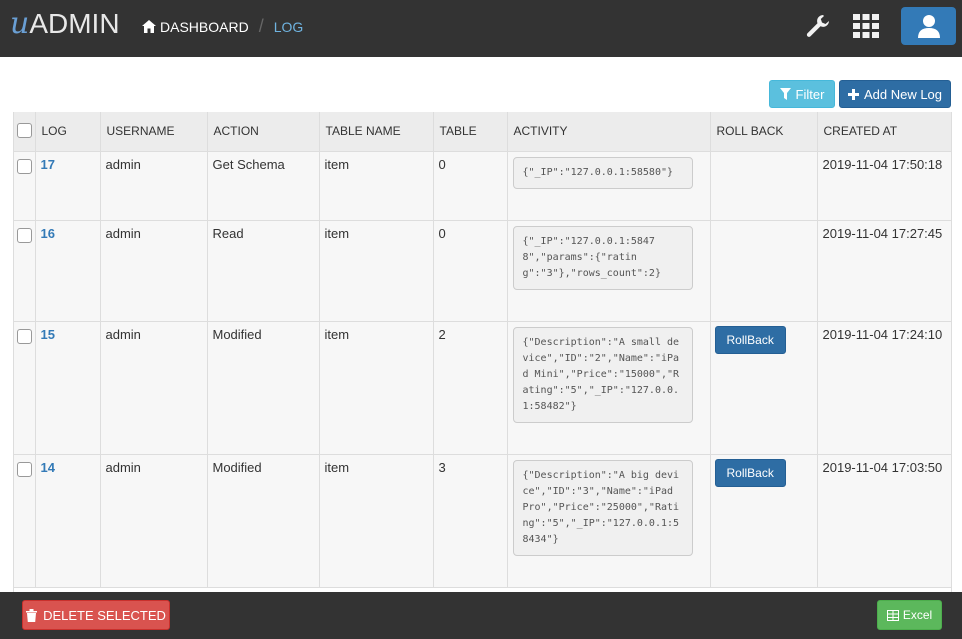  I want to click on breadcrumb-dashboard-link: DASHBOARD, so click(195, 27).